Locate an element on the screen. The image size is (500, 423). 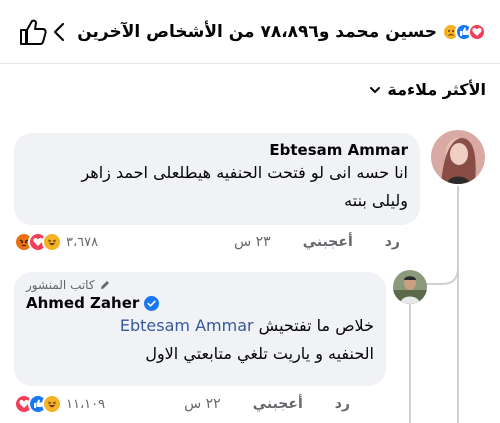
comment-text-line: وليلى بنته is located at coordinates (376, 200).